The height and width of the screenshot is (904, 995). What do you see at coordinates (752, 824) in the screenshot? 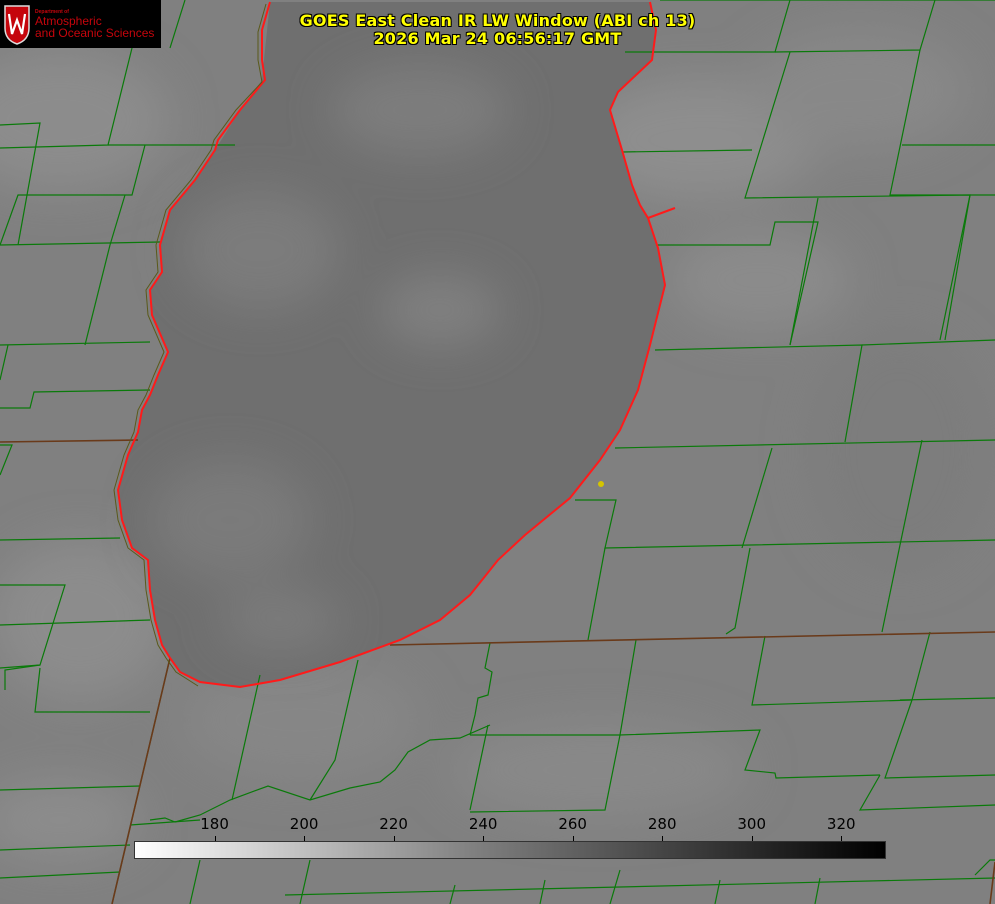
I see `colorbar-tick-label: 300` at bounding box center [752, 824].